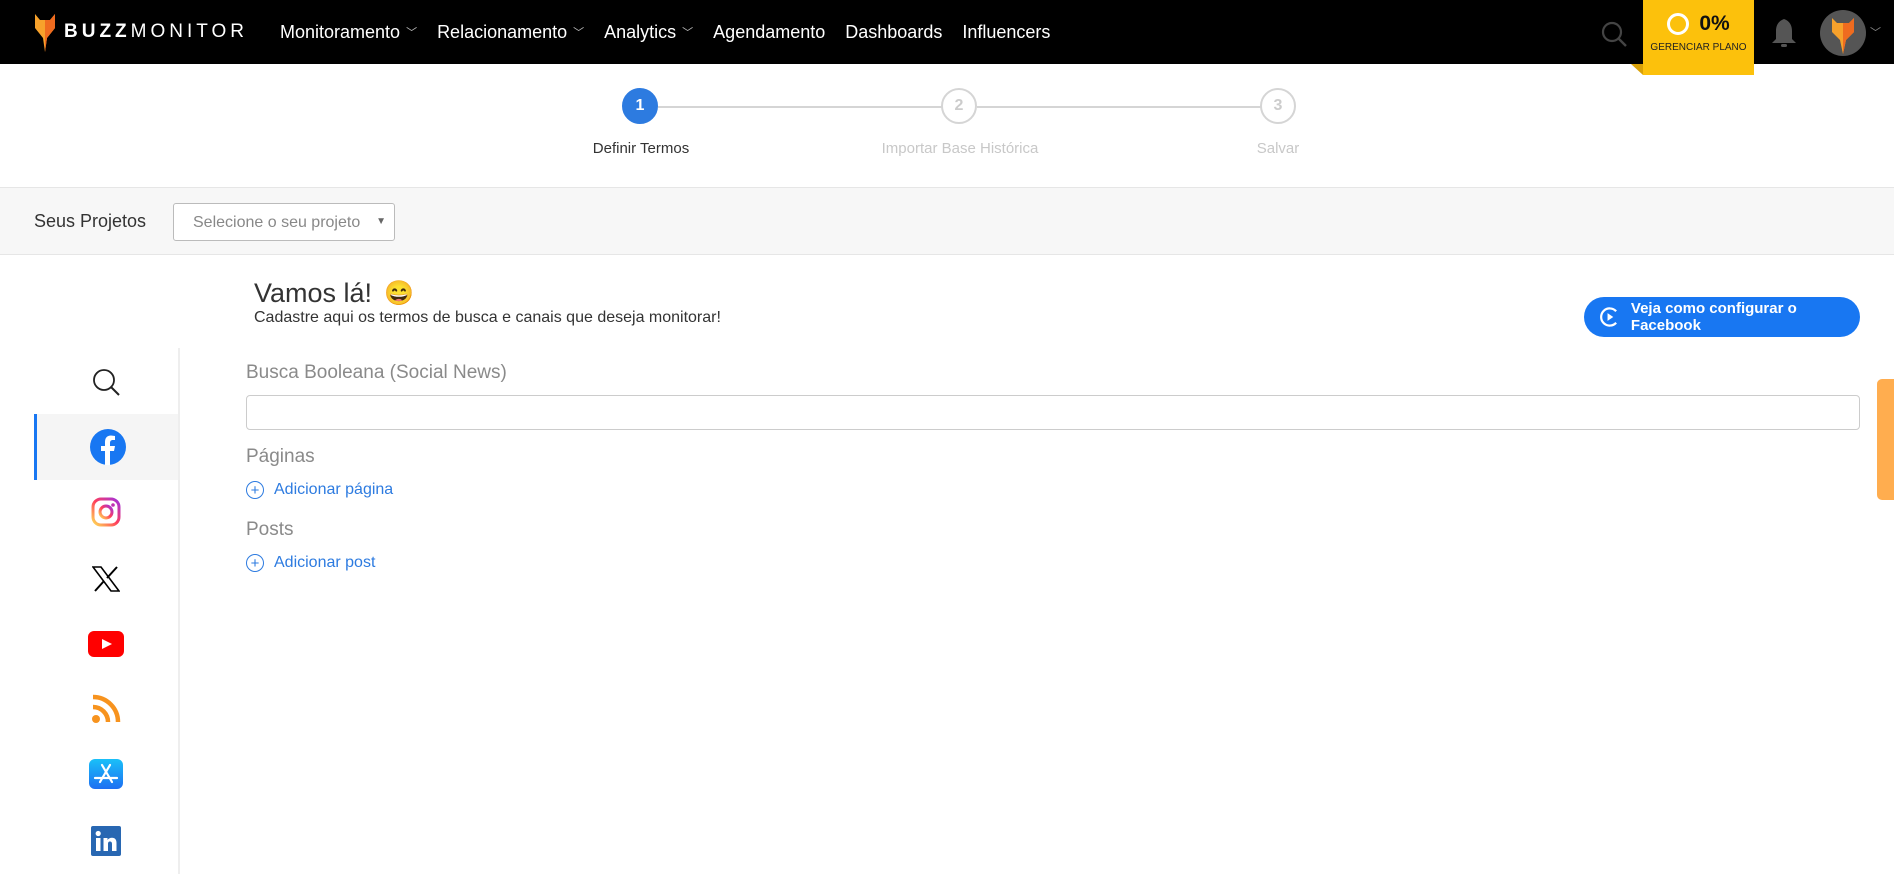  What do you see at coordinates (399, 293) in the screenshot?
I see `grinning-emoji-icon: 😄` at bounding box center [399, 293].